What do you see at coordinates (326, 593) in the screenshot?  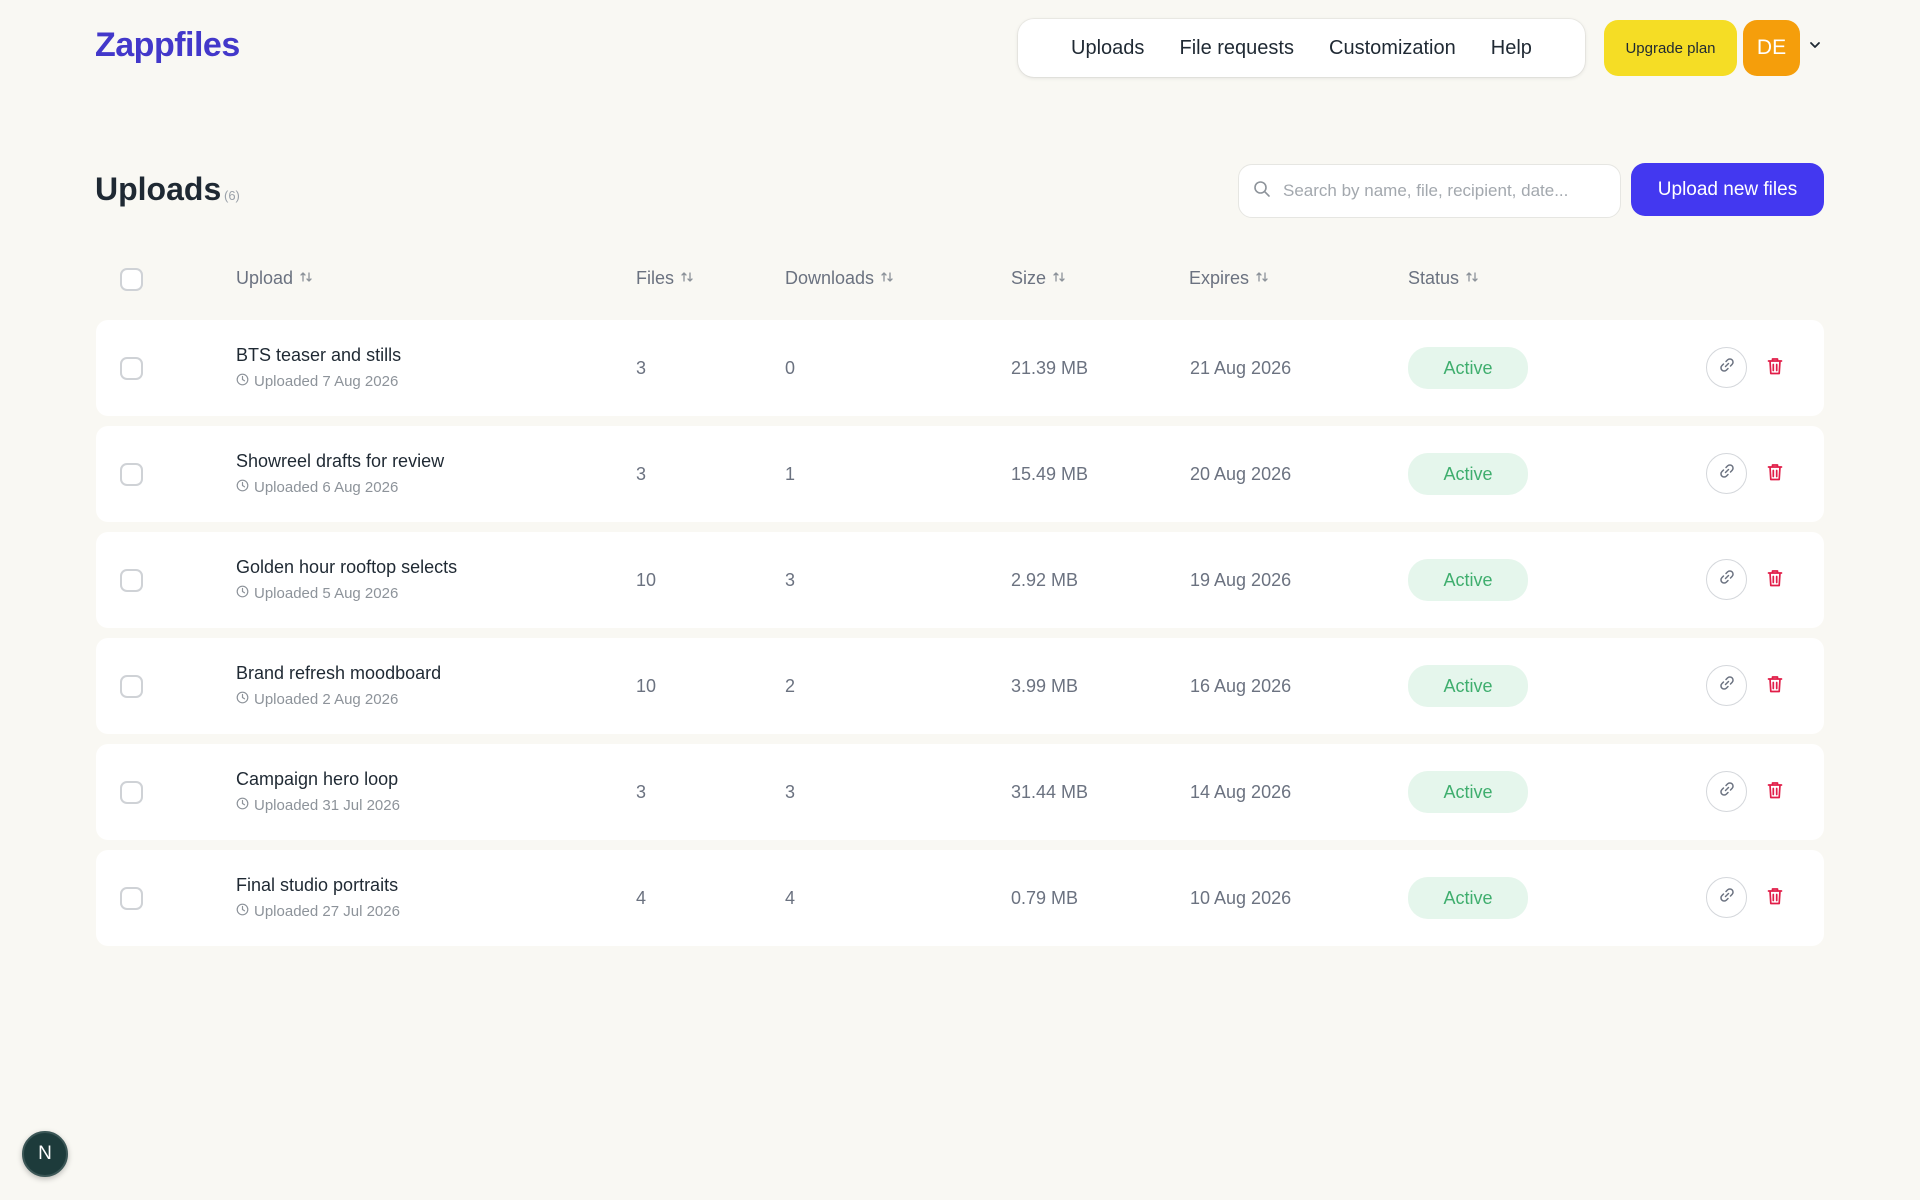 I see `uploaded-text: Uploaded 5 Aug 2026` at bounding box center [326, 593].